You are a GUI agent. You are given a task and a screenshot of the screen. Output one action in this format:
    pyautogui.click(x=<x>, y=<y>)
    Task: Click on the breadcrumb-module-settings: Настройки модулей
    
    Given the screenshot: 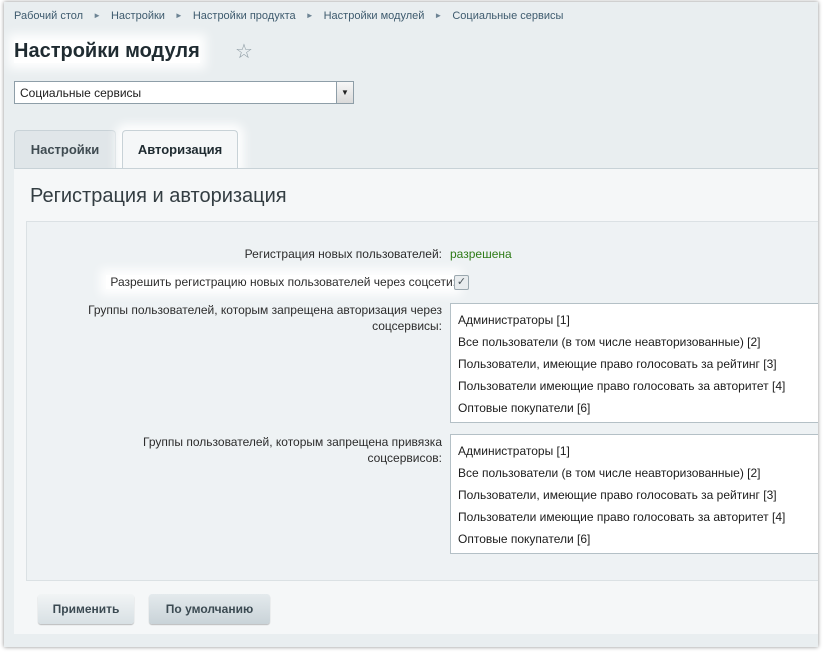 What is the action you would take?
    pyautogui.click(x=374, y=16)
    